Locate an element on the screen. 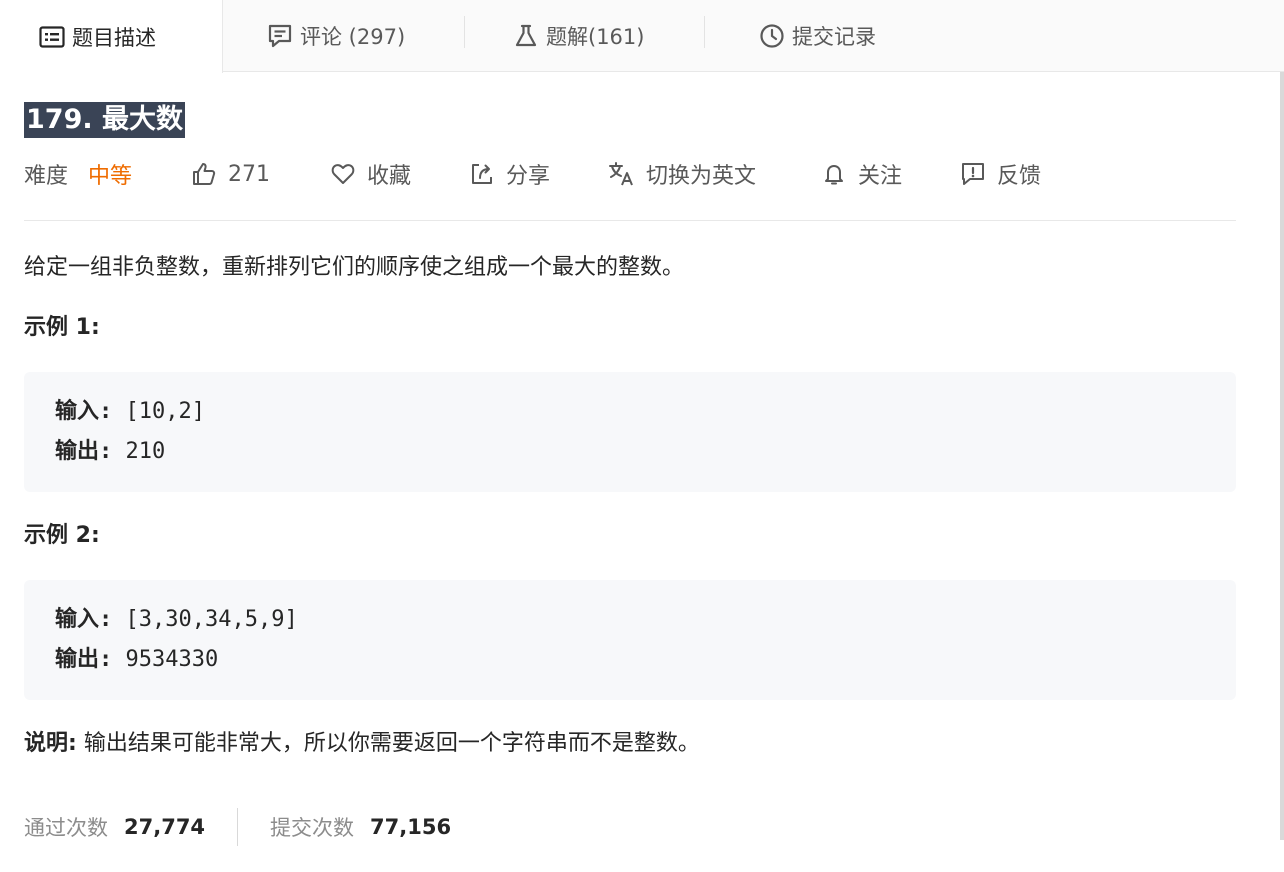 The width and height of the screenshot is (1284, 872). tab-bar: 题目描述 评论 (297) 题解(161) 提交记录 is located at coordinates (642, 36).